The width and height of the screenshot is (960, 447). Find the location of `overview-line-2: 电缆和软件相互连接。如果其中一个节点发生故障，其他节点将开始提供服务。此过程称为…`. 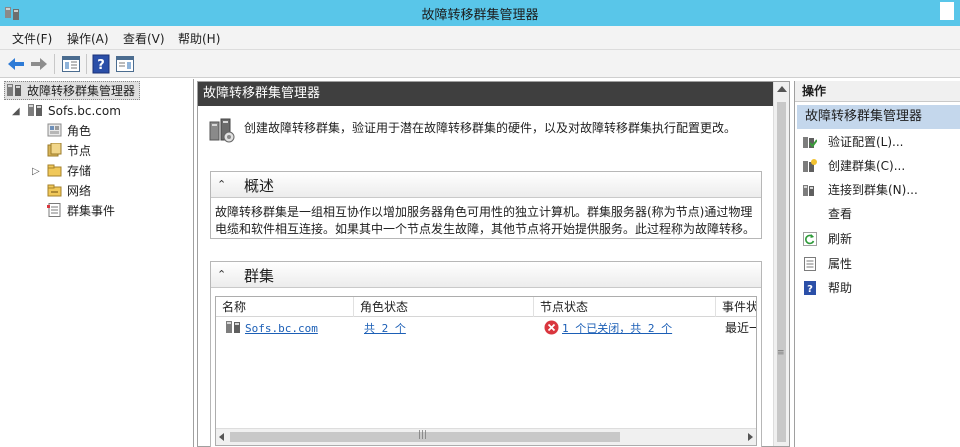

overview-line-2: 电缆和软件相互连接。如果其中一个节点发生故障，其他节点将开始提供服务。此过程称为… is located at coordinates (485, 229).